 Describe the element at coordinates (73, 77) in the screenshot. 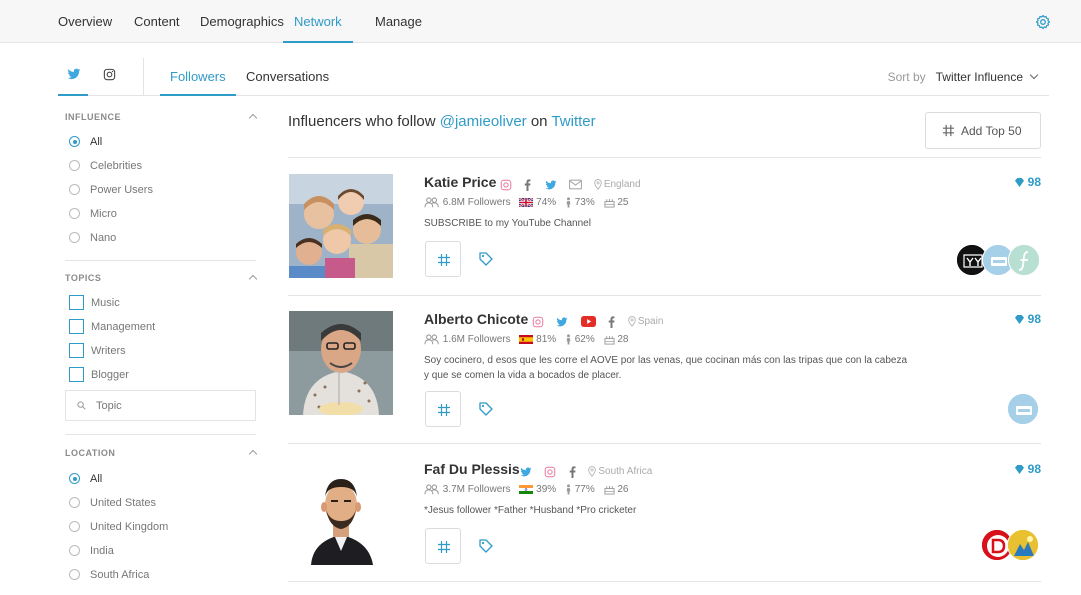

I see `network-tab-twitter` at that location.